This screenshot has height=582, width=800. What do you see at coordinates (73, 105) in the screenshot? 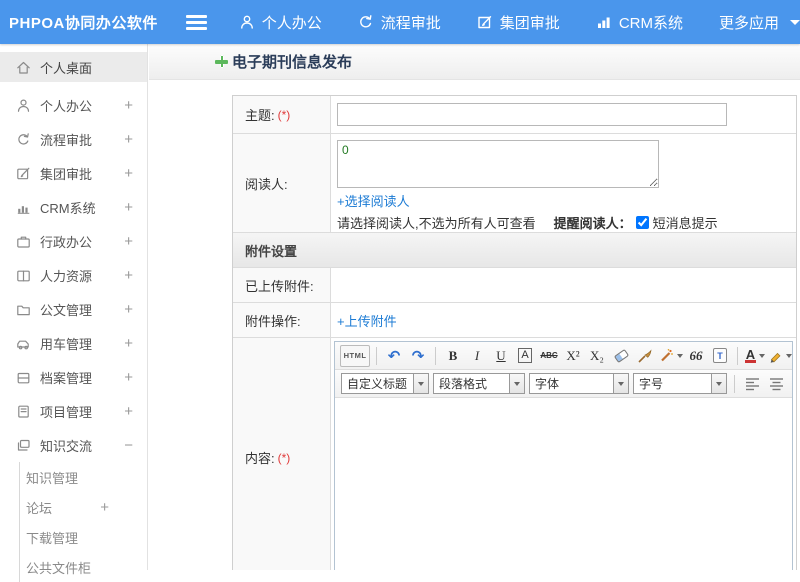
I see `sidebar-item-personal-office: 个人办公 +` at bounding box center [73, 105].